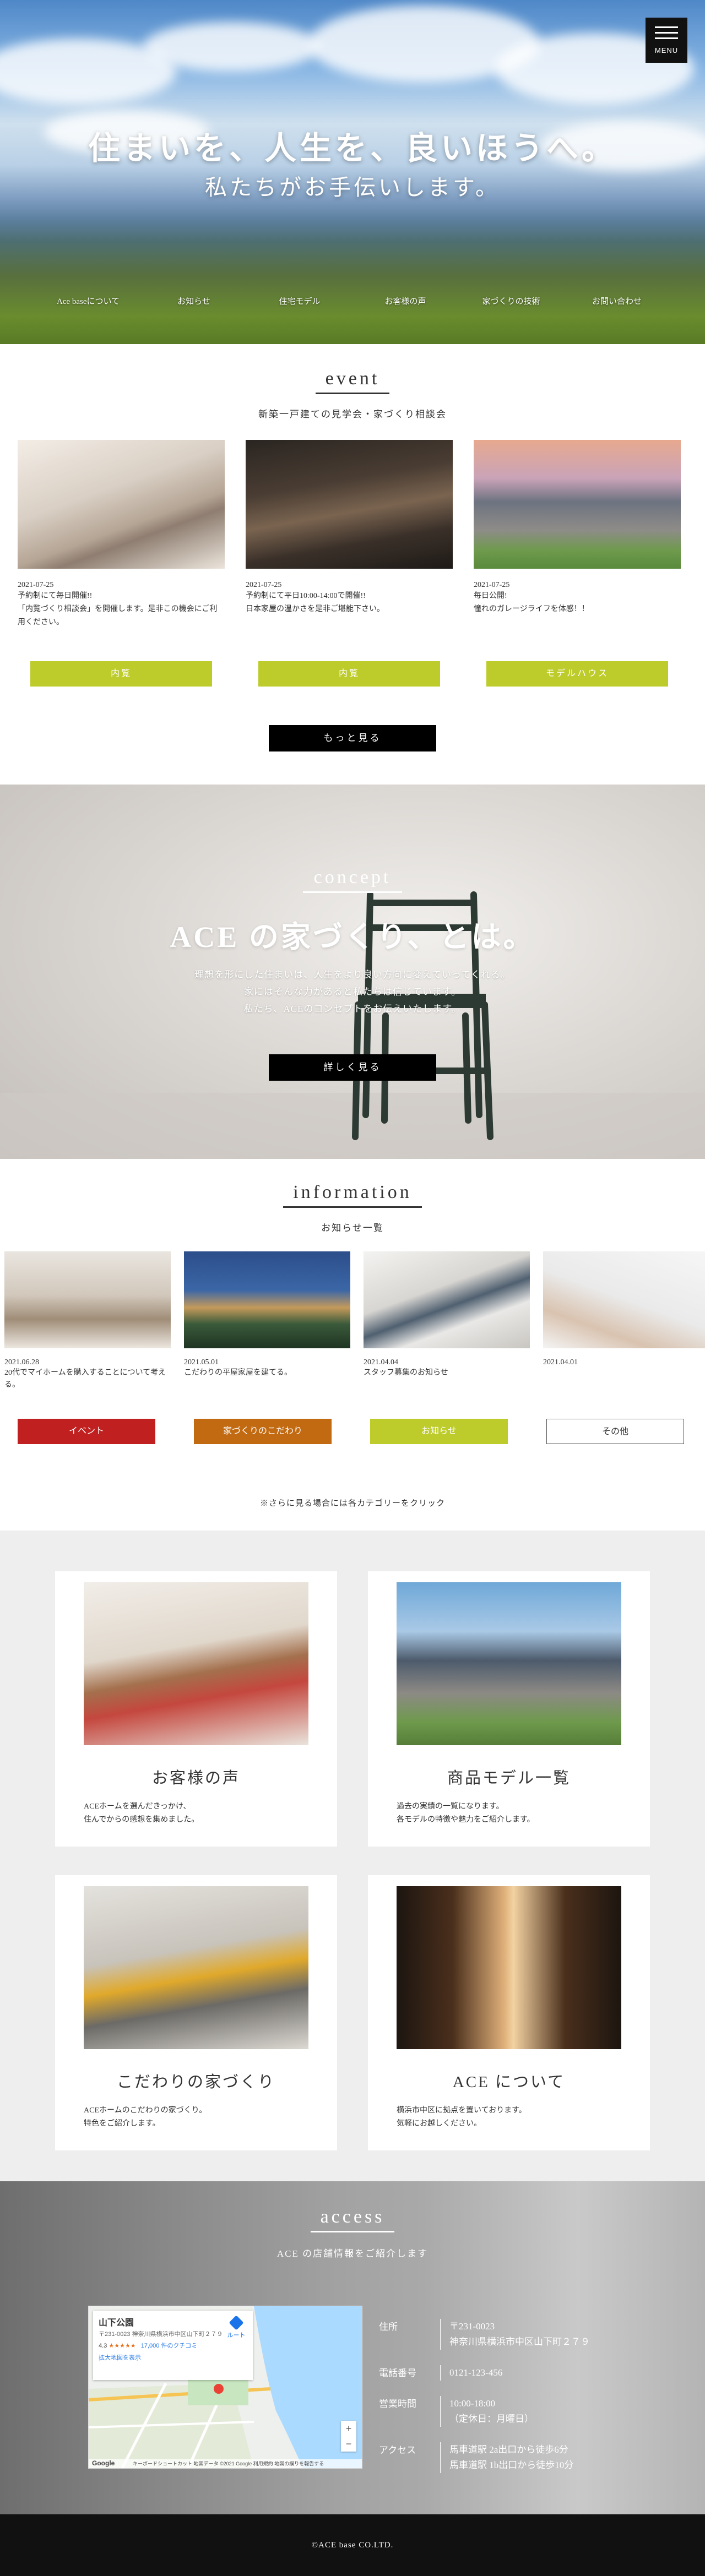 The height and width of the screenshot is (2576, 705). Describe the element at coordinates (352, 937) in the screenshot. I see `concept-heading: ACE の家づくり、とは。` at that location.